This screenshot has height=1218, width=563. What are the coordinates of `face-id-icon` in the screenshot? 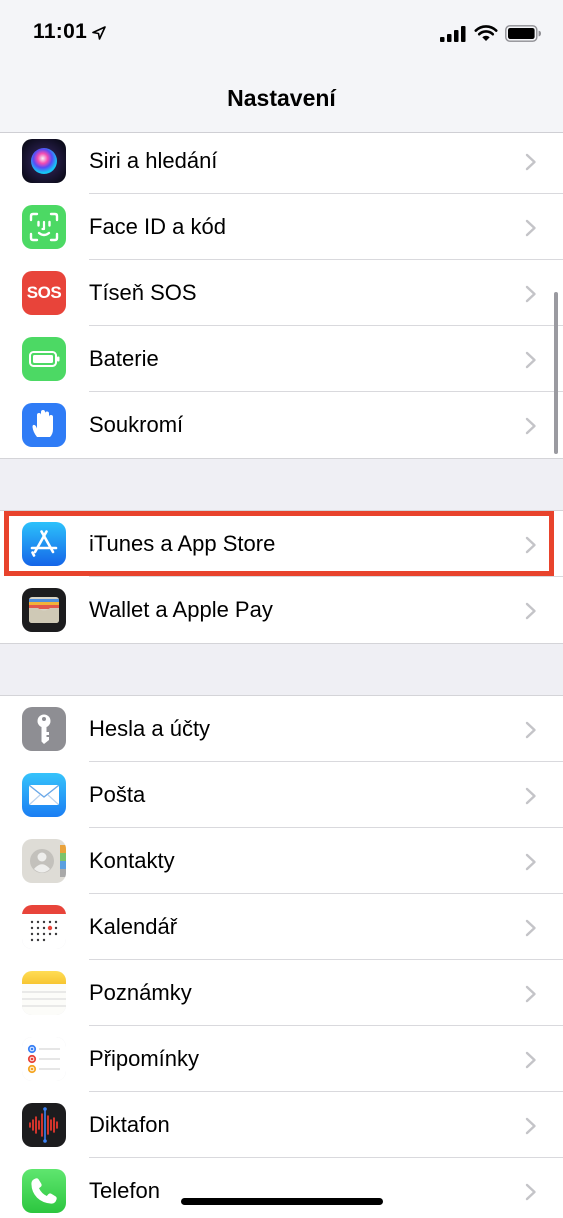 It's located at (44, 227).